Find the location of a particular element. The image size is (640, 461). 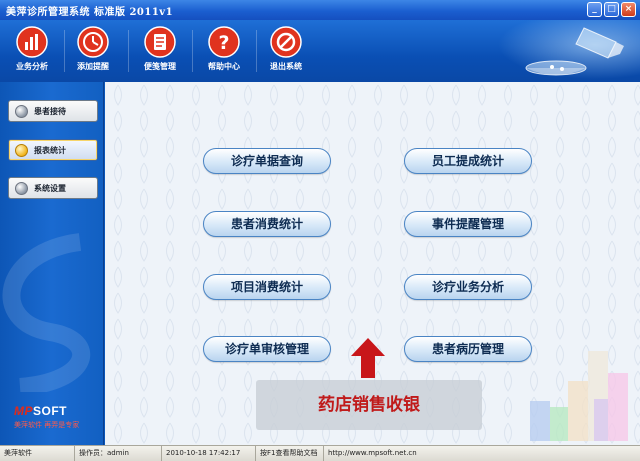

status-url: http://www.mpsoft.net.cn is located at coordinates (372, 453).